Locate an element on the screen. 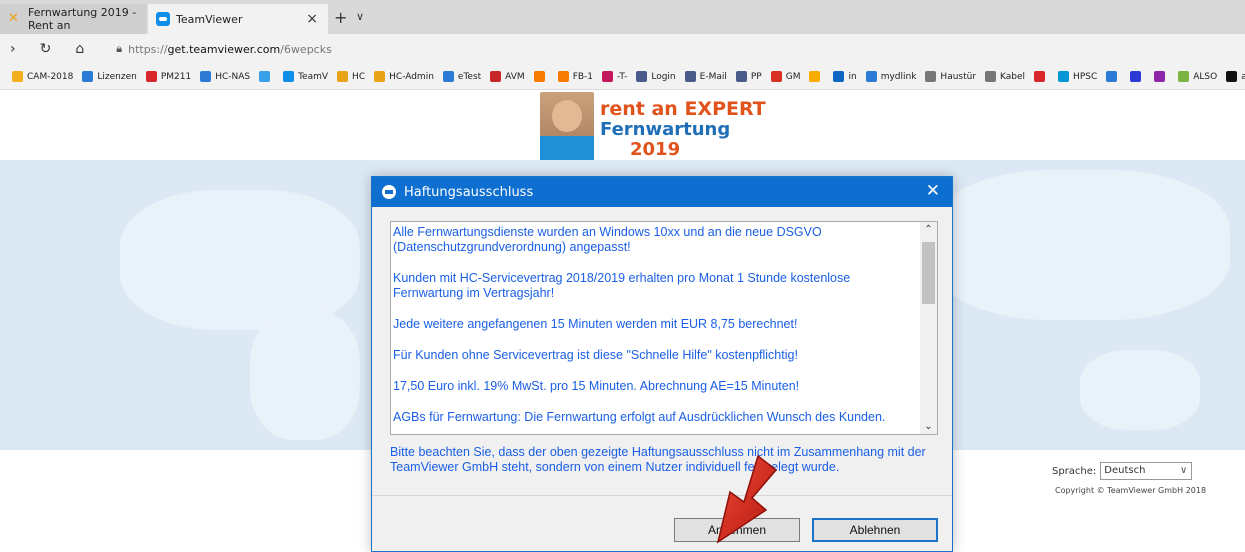 Image resolution: width=1245 pixels, height=552 pixels. rent-an-expert-logo: rent an EXPERT Fernwartung 2019 is located at coordinates (653, 126).